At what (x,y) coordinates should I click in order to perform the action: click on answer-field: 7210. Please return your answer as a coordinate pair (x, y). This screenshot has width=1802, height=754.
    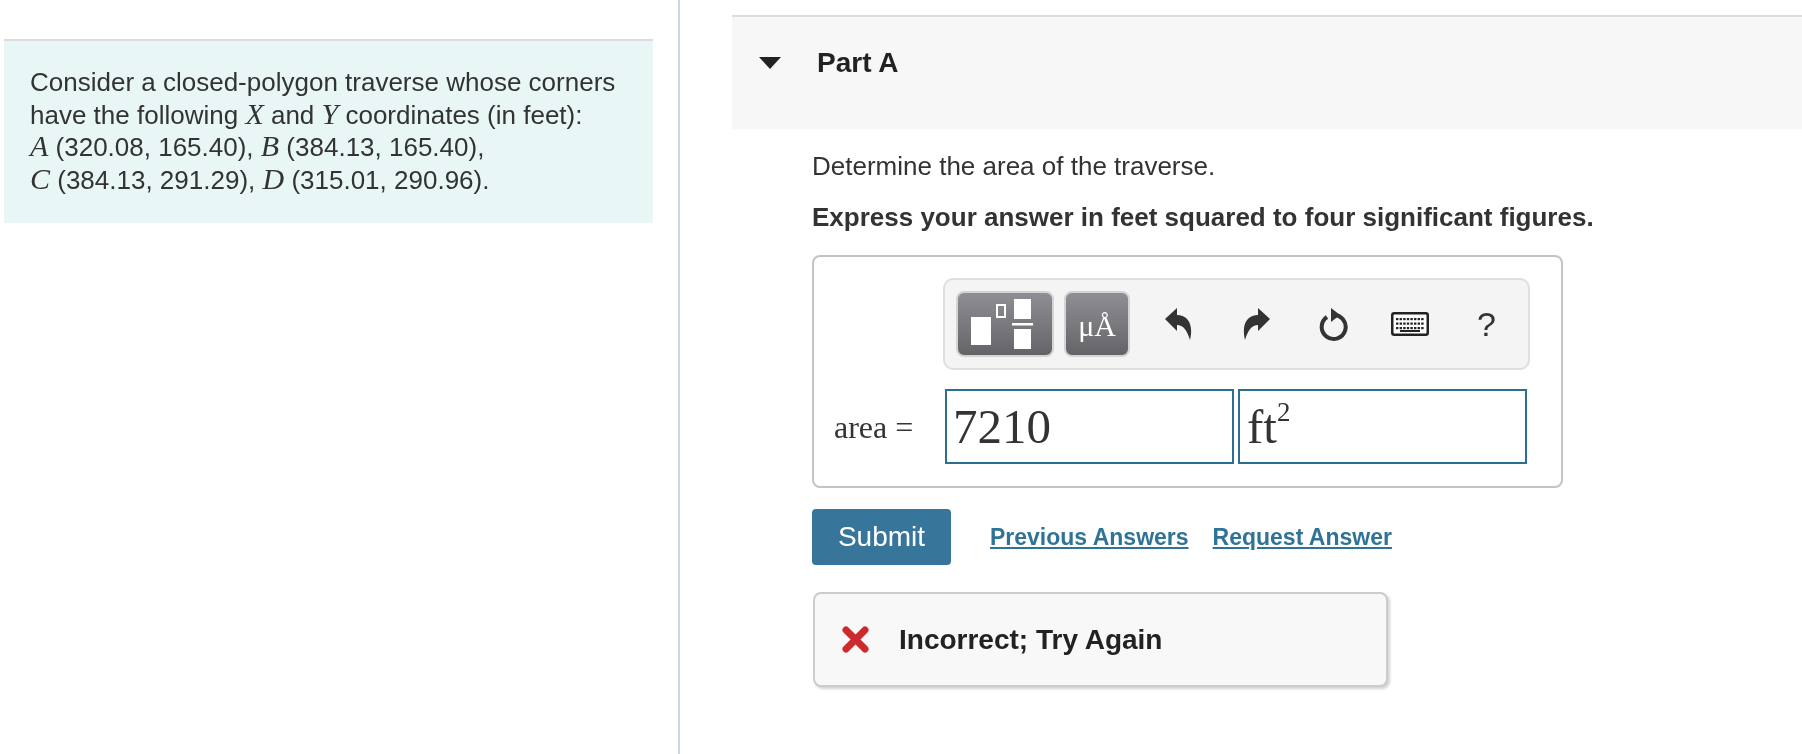
    Looking at the image, I should click on (1089, 426).